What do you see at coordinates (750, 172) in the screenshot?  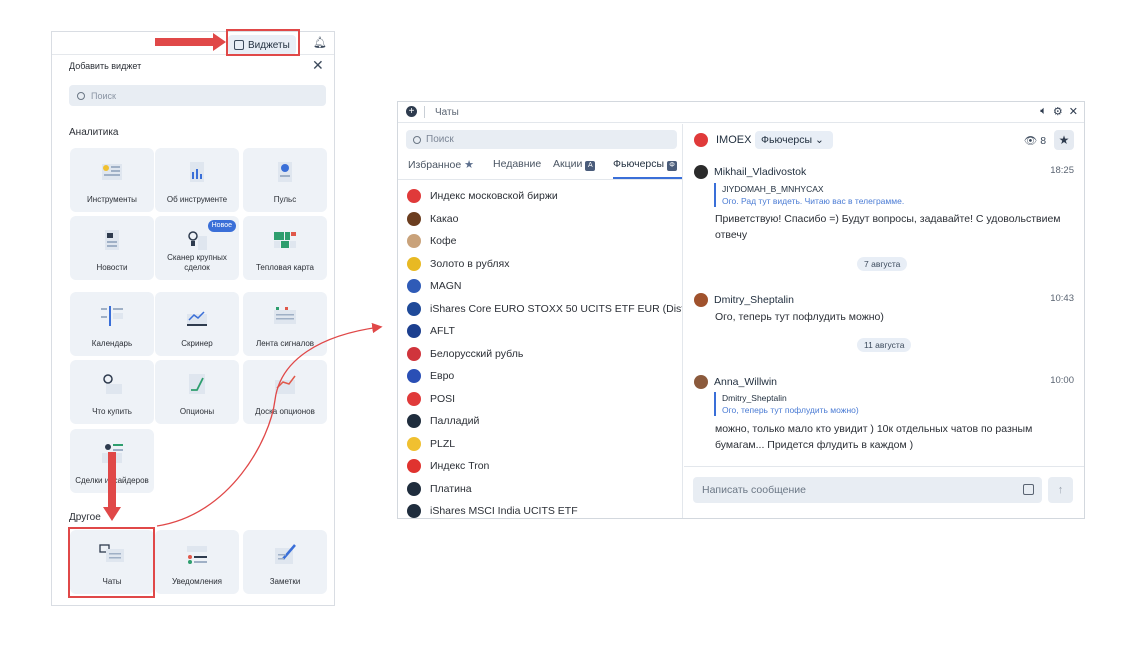 I see `message-author: Mikhail_Vladivostok` at bounding box center [750, 172].